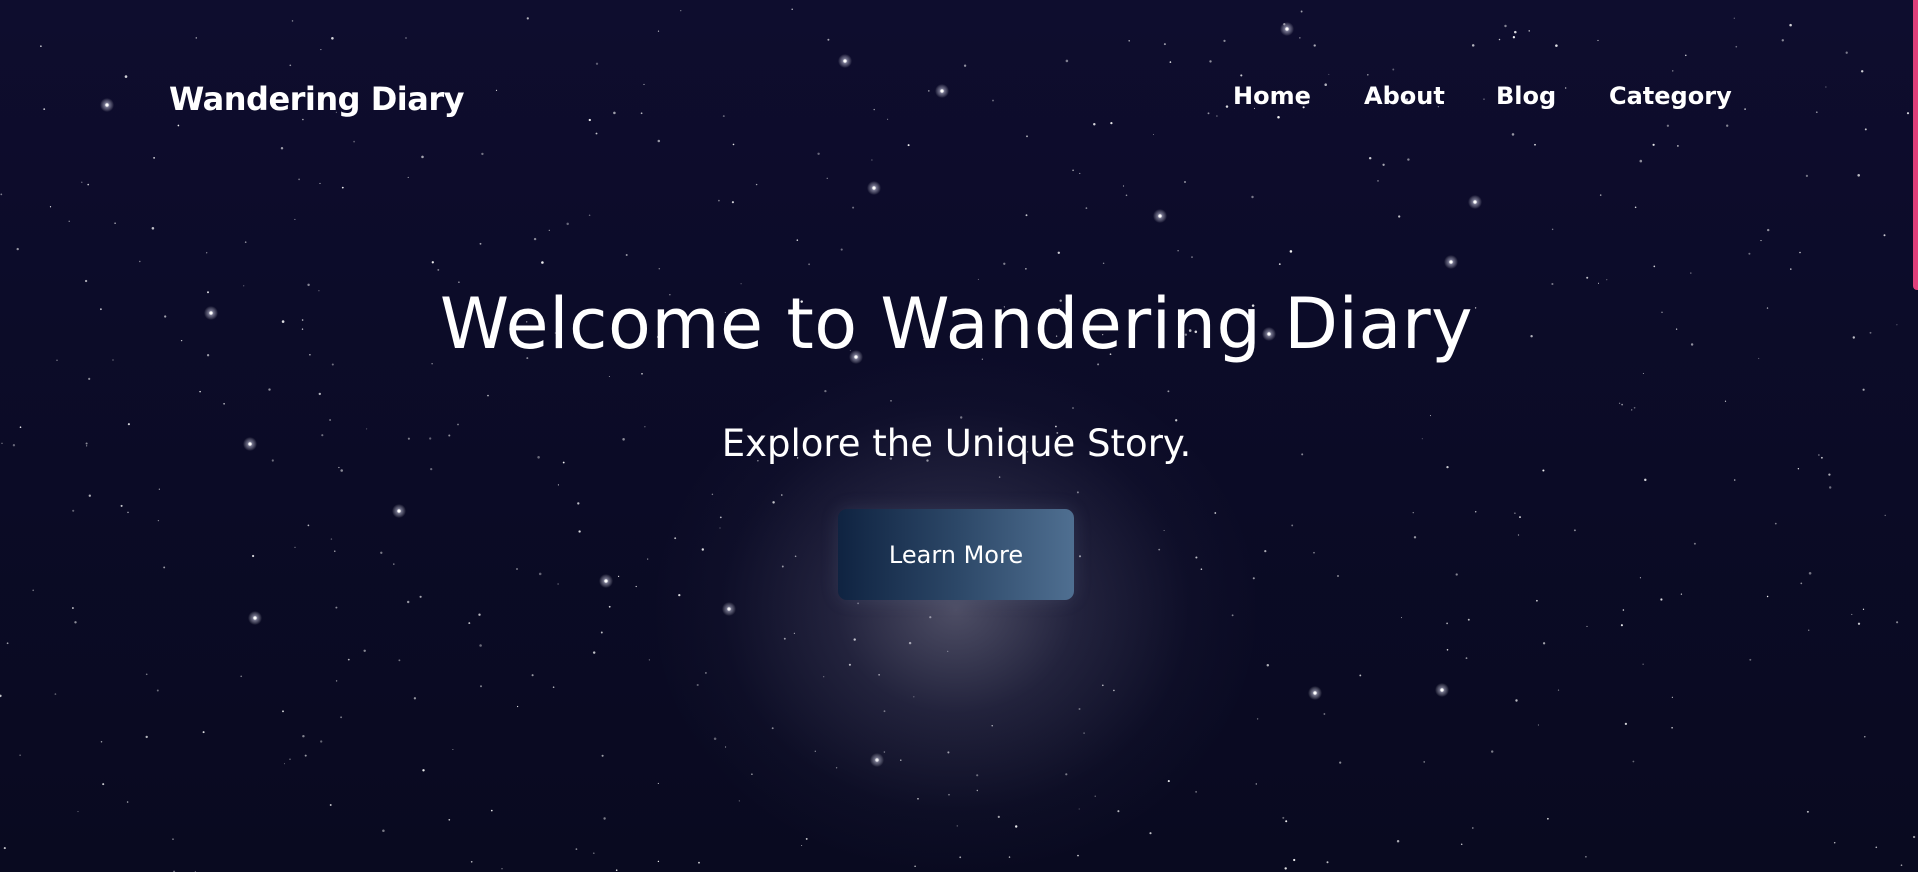 This screenshot has height=872, width=1918. Describe the element at coordinates (956, 324) in the screenshot. I see `hero-title: Welcome to Wandering Diary` at that location.